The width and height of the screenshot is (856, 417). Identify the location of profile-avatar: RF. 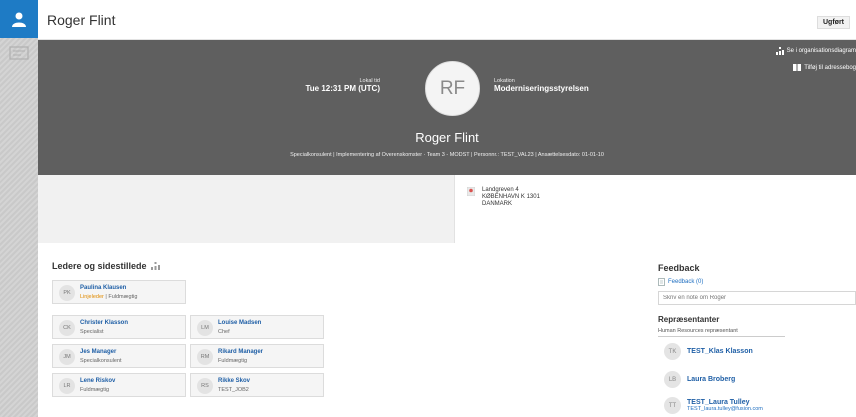
(452, 88).